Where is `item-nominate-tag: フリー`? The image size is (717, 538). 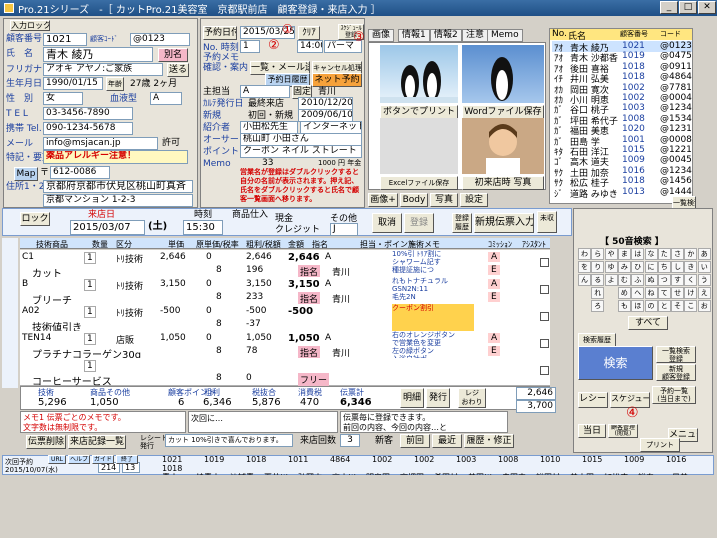
item-nominate-tag: フリー is located at coordinates (314, 379).